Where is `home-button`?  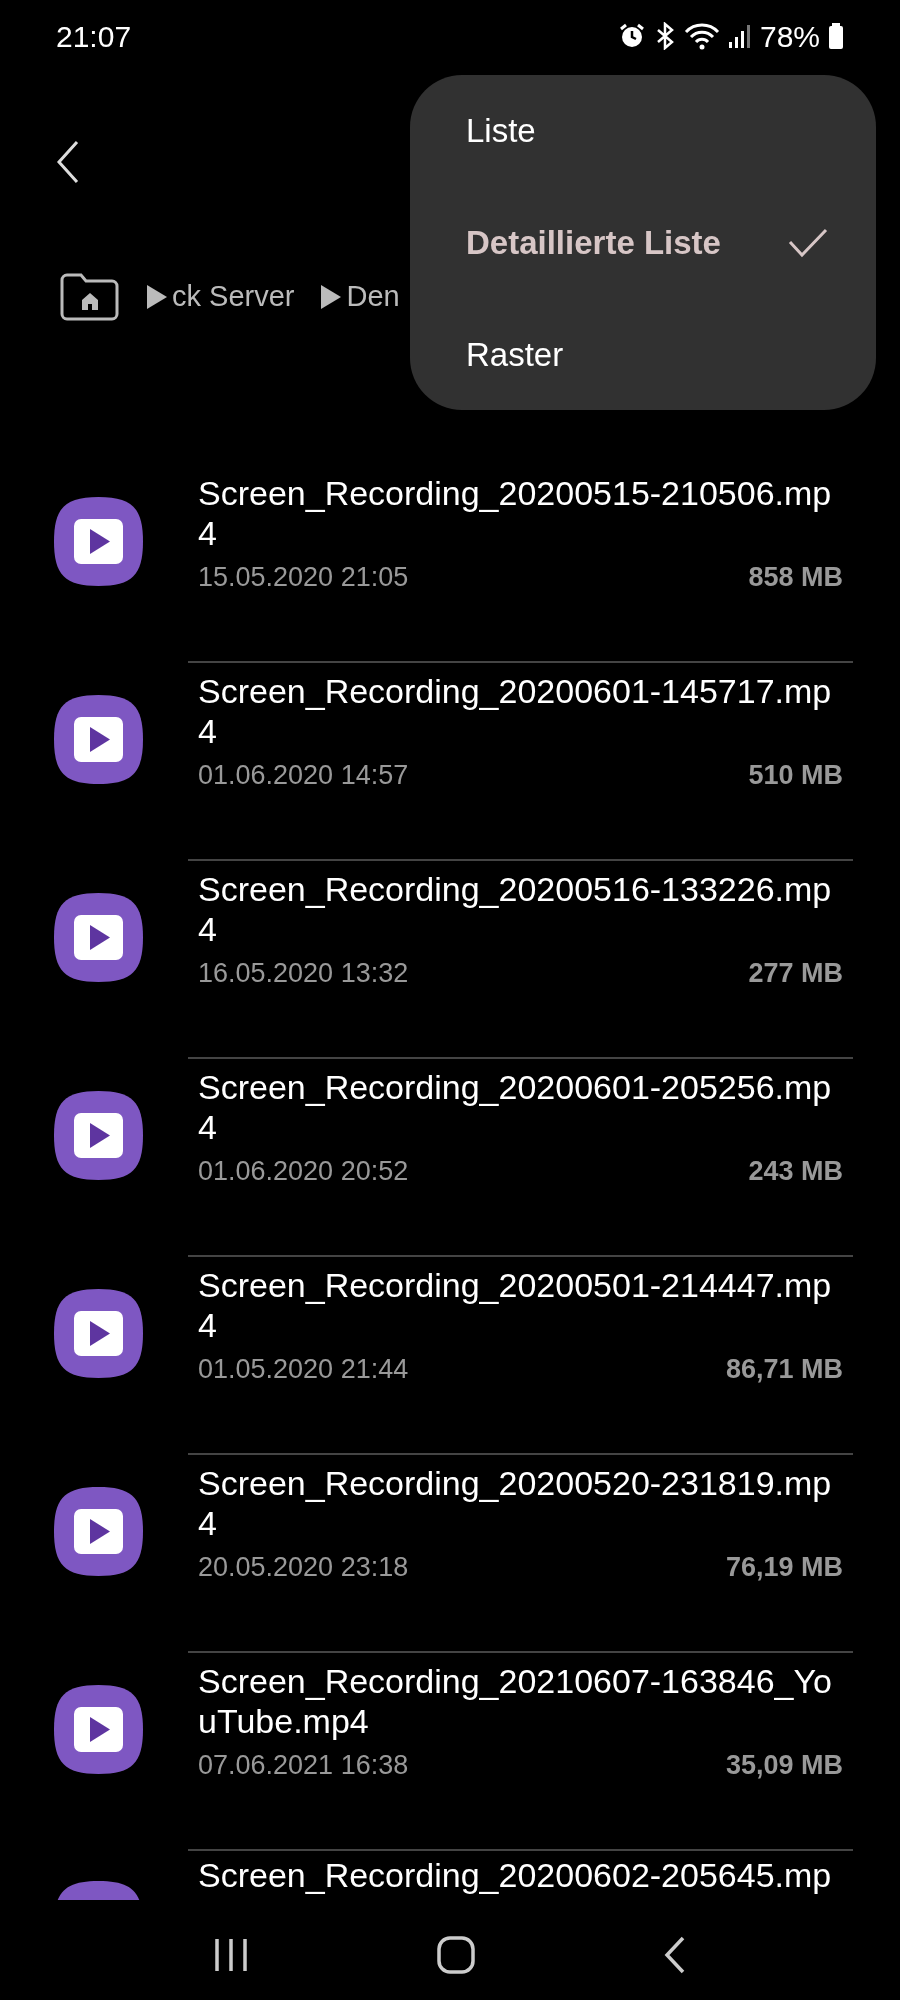 home-button is located at coordinates (456, 1955).